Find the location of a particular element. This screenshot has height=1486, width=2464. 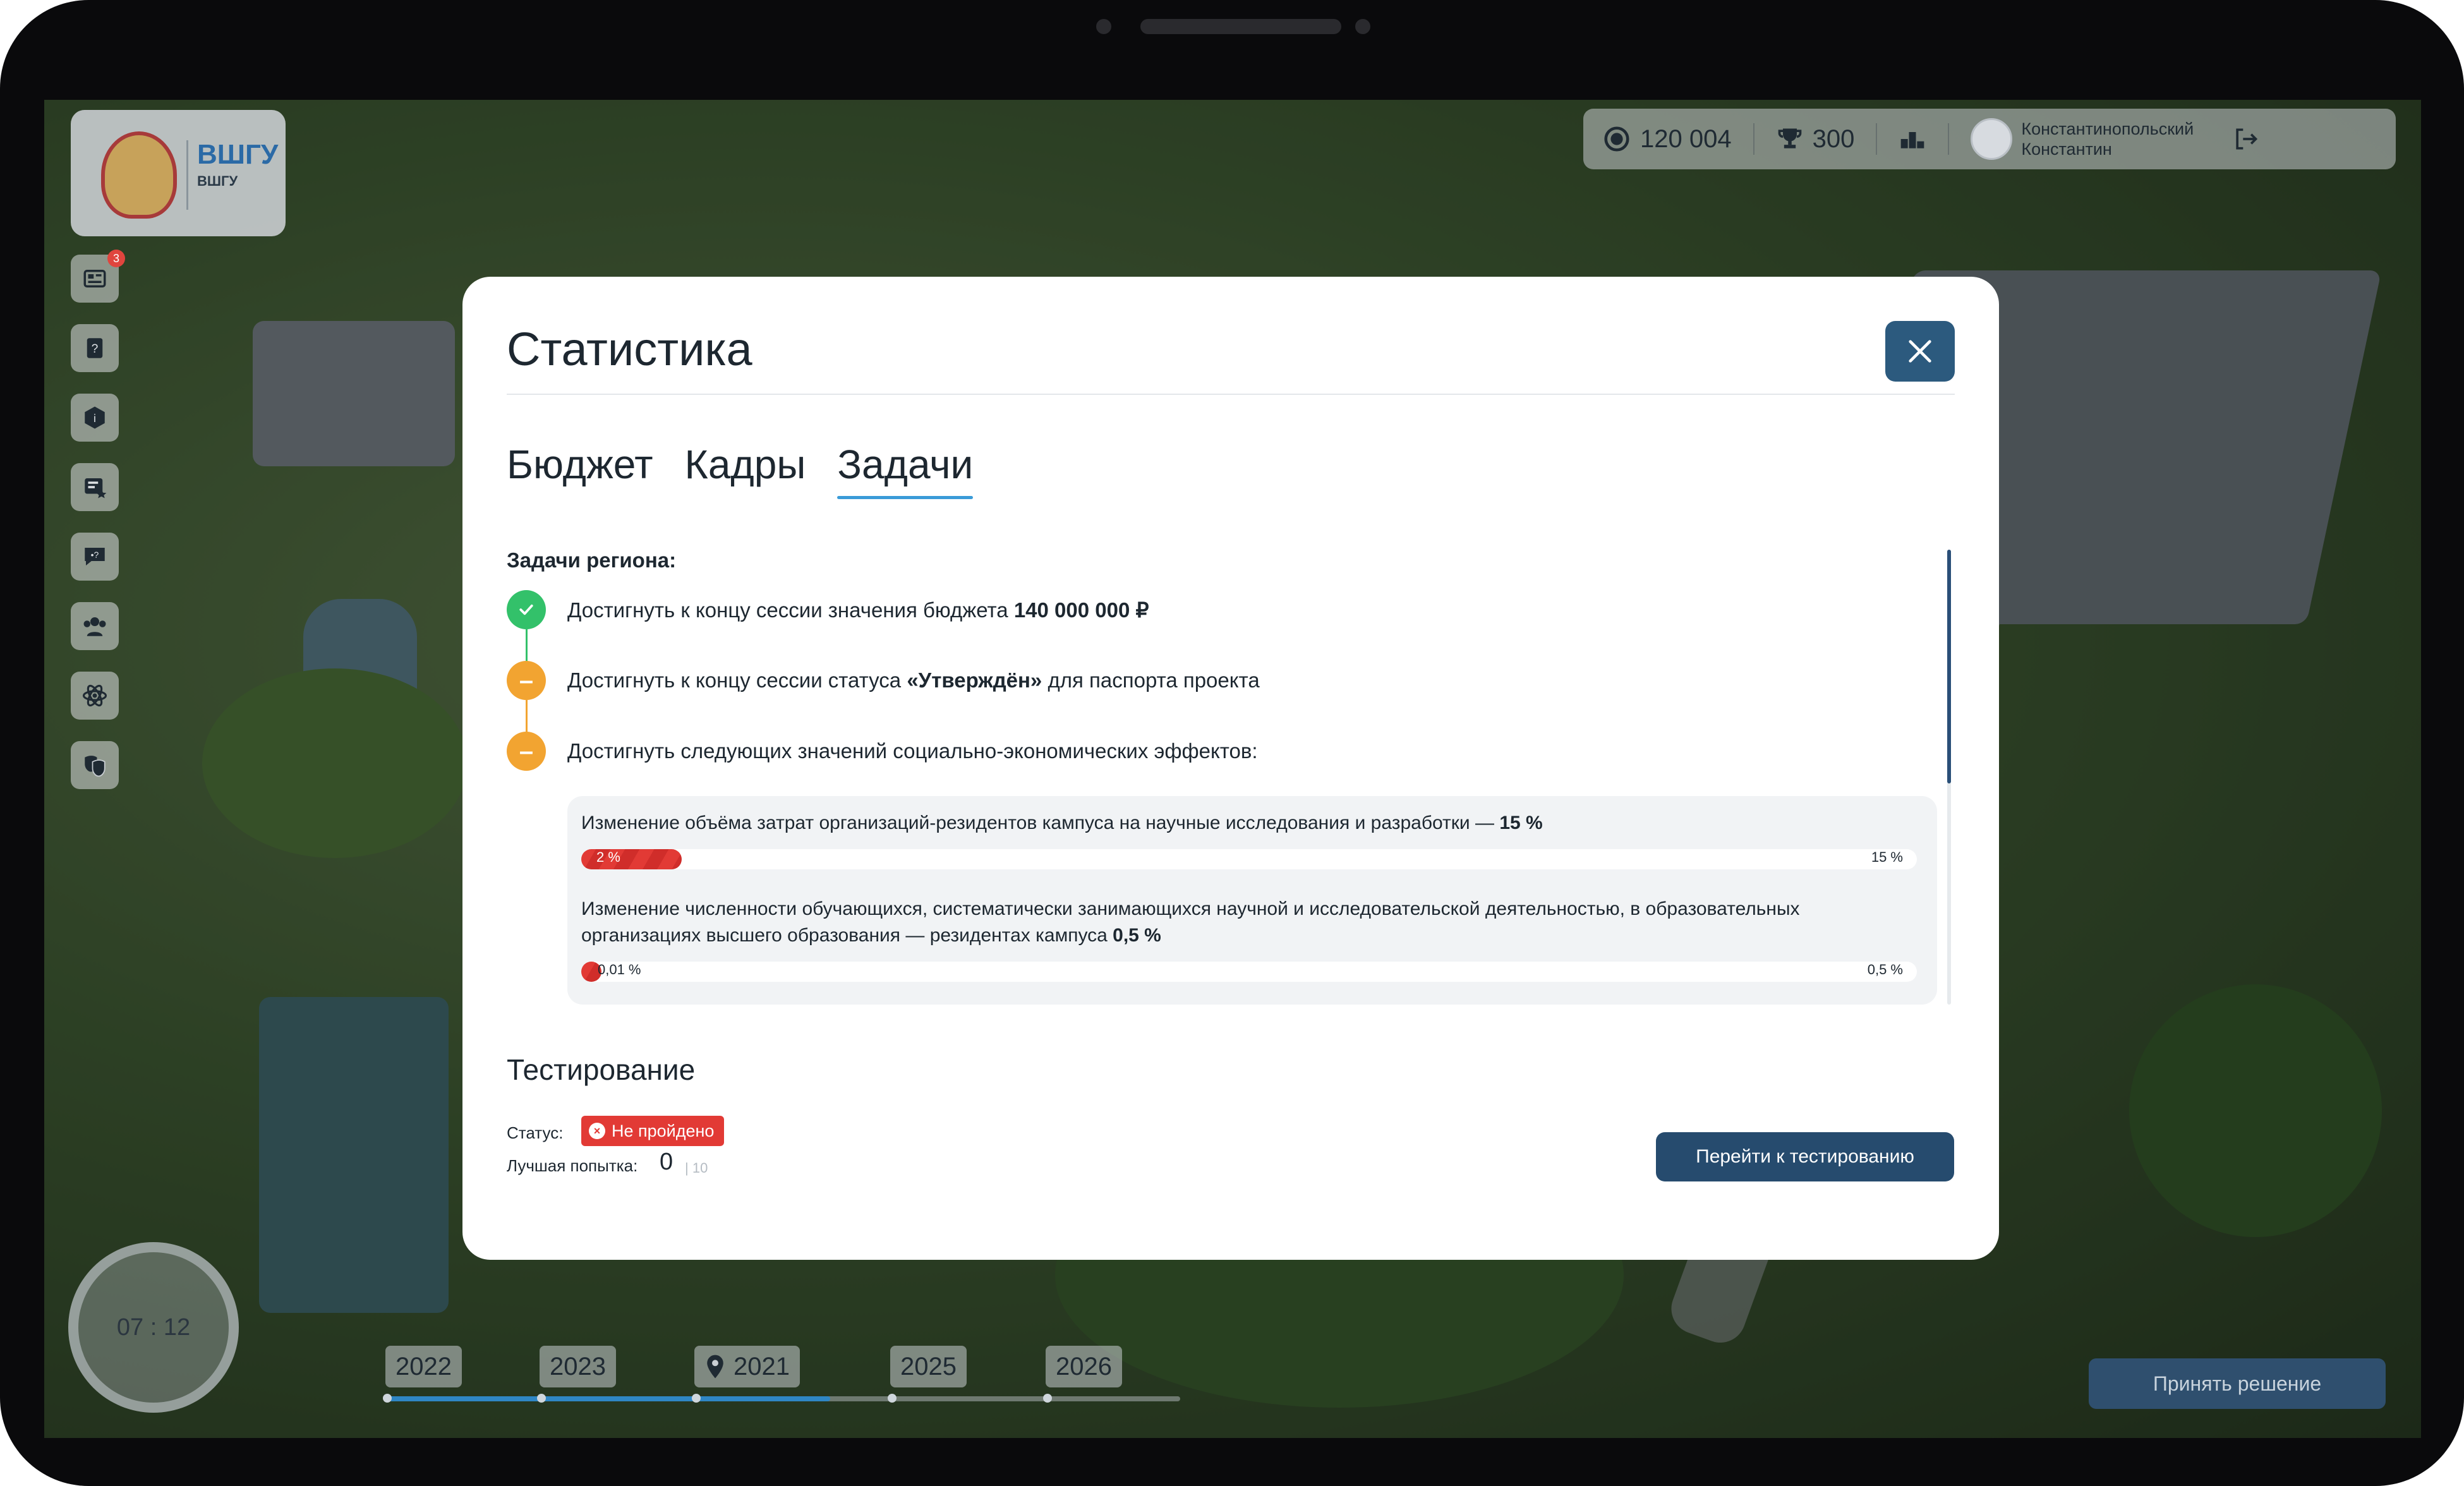

status-label: Статус: is located at coordinates (536, 1133).